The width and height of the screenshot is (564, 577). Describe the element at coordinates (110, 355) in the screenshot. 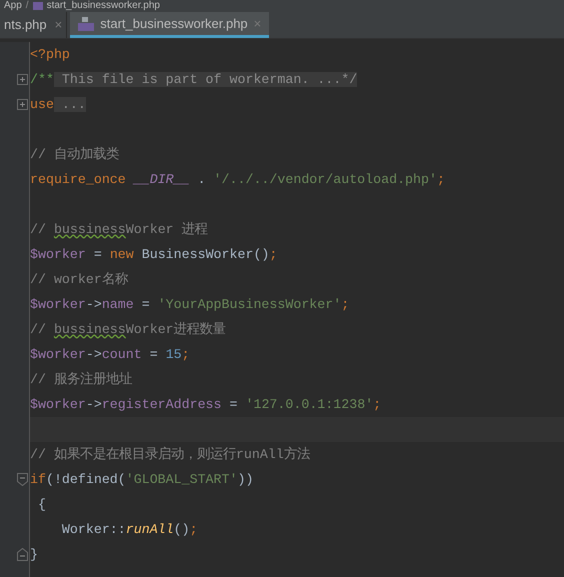

I see `code-line: $worker->count = 15;` at that location.